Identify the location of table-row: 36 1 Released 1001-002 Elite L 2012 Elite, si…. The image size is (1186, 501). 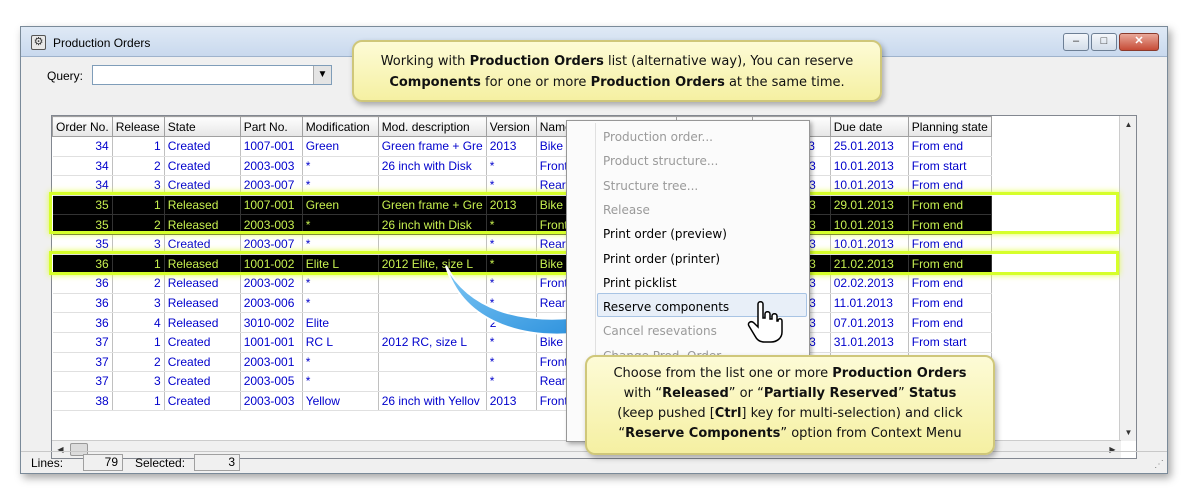
(522, 264).